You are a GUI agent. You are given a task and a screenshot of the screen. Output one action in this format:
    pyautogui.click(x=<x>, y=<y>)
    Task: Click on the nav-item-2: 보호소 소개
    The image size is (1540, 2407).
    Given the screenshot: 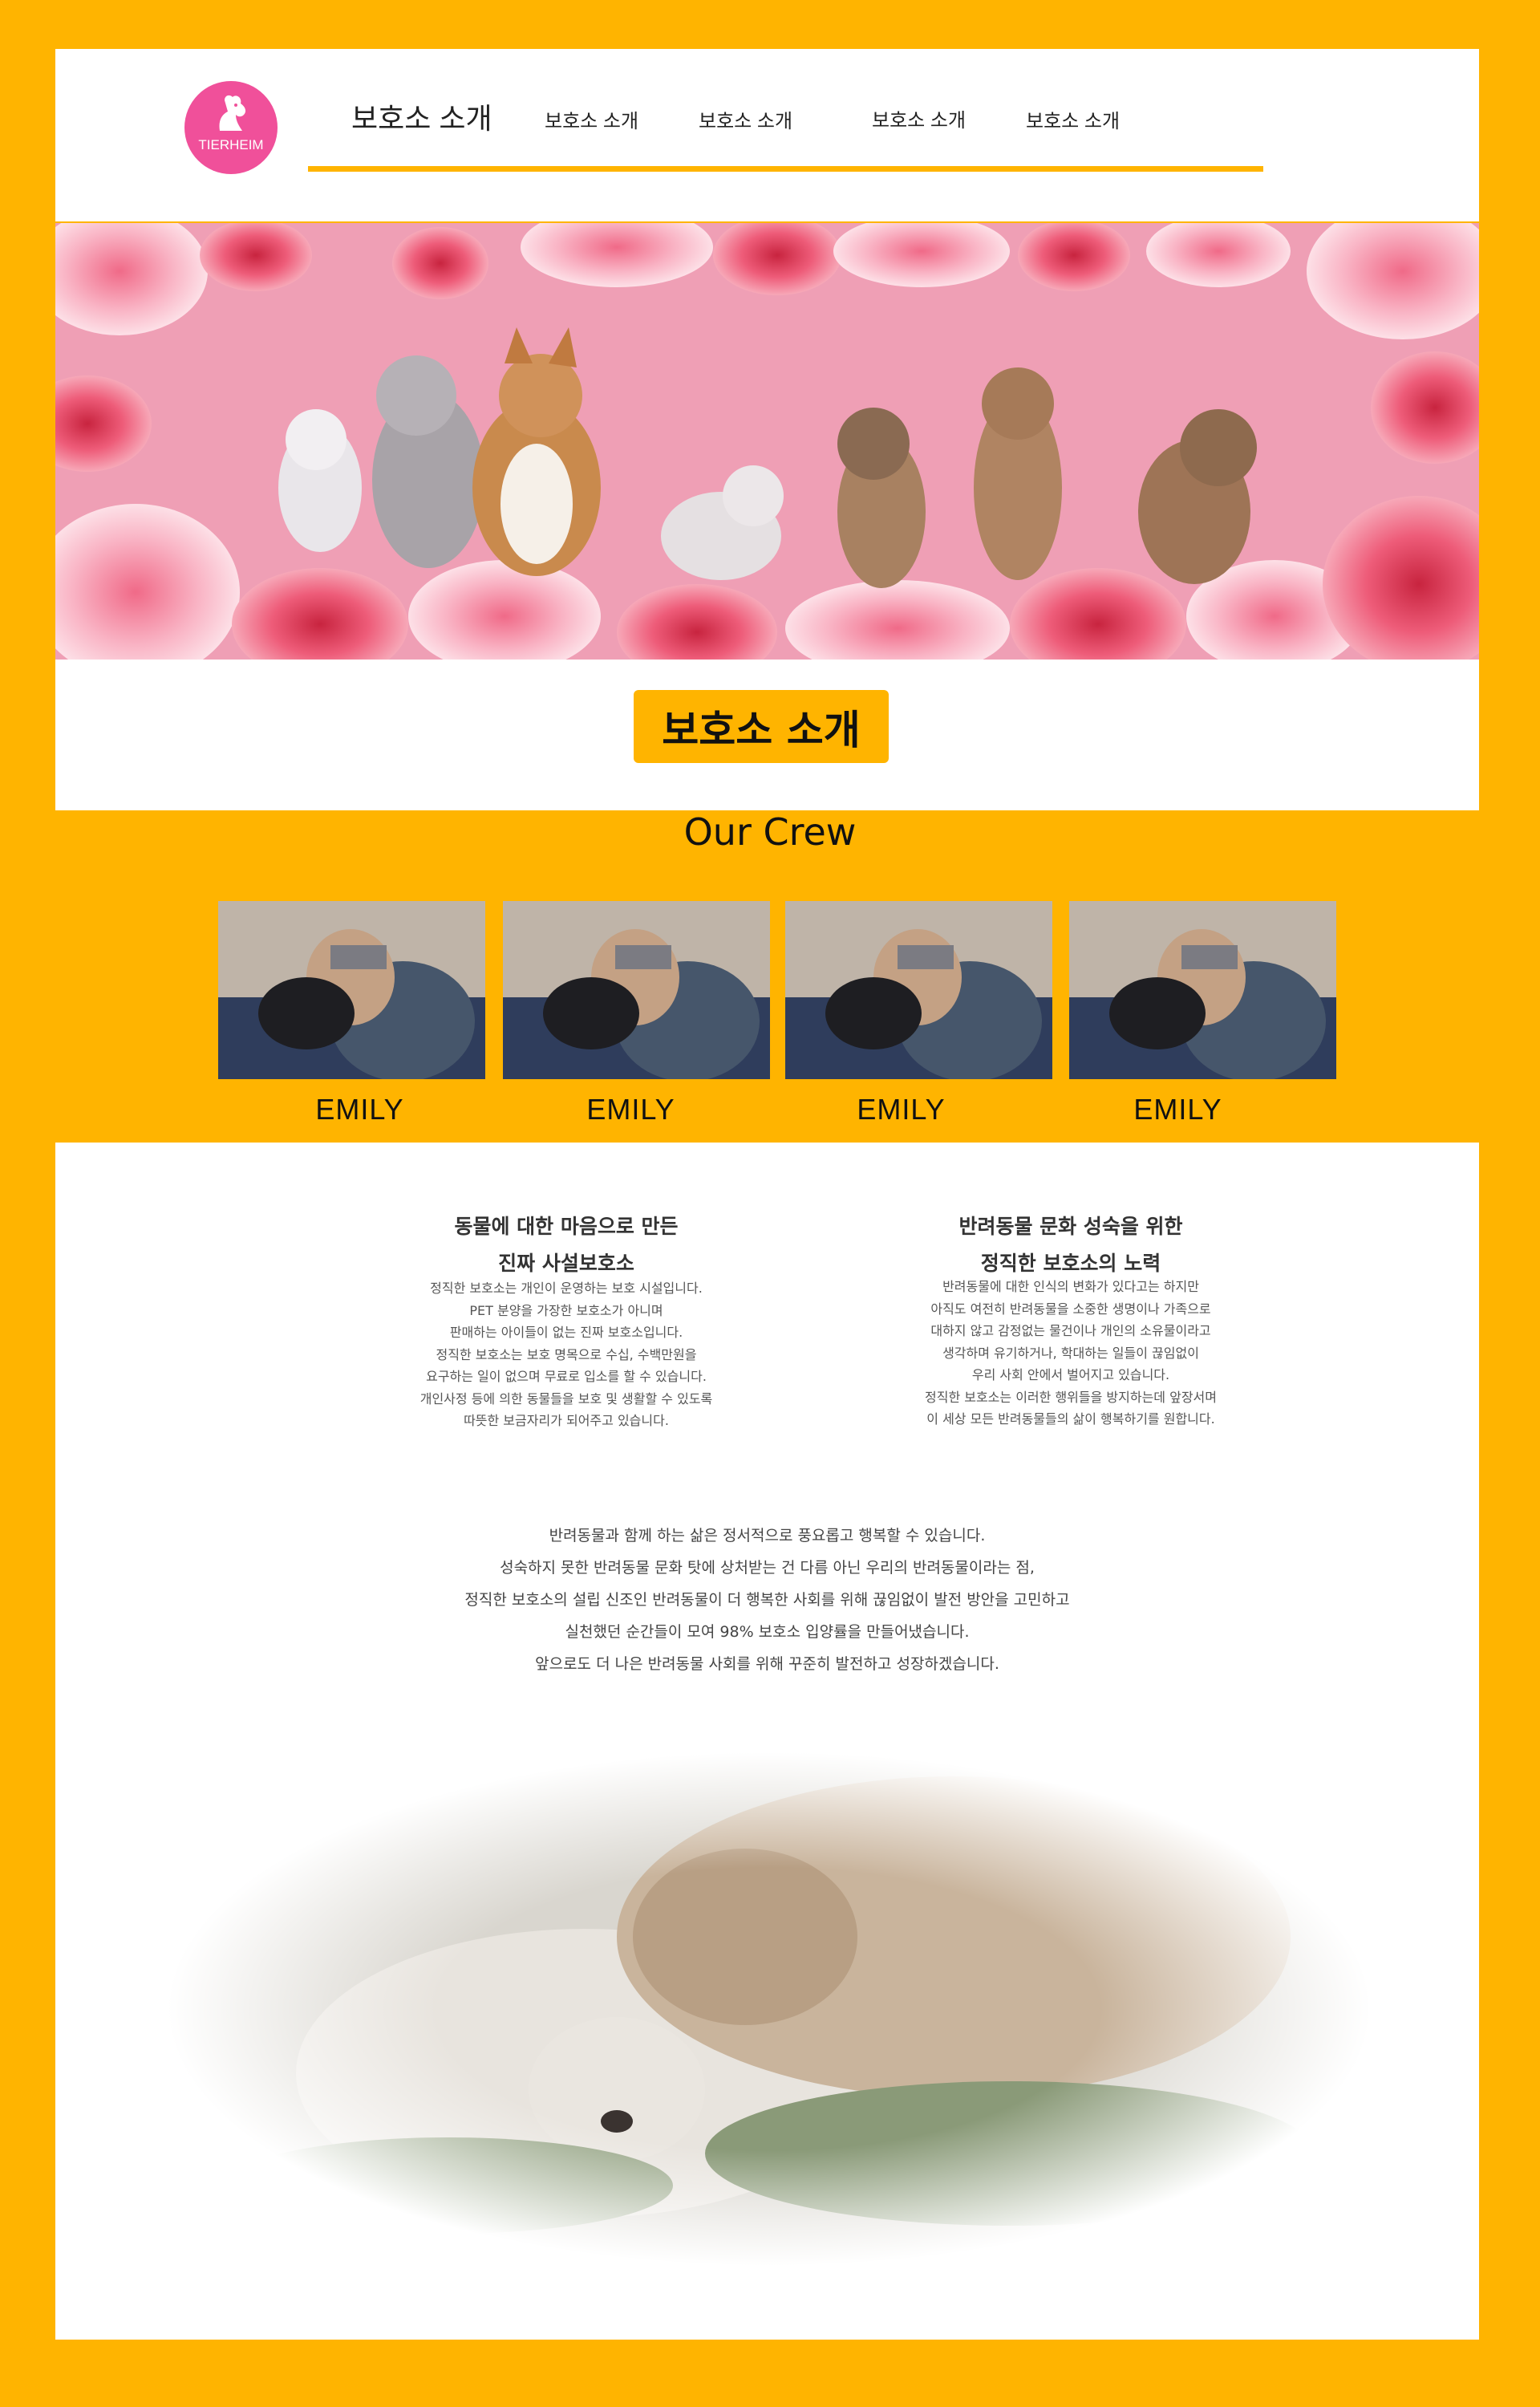 What is the action you would take?
    pyautogui.click(x=591, y=119)
    